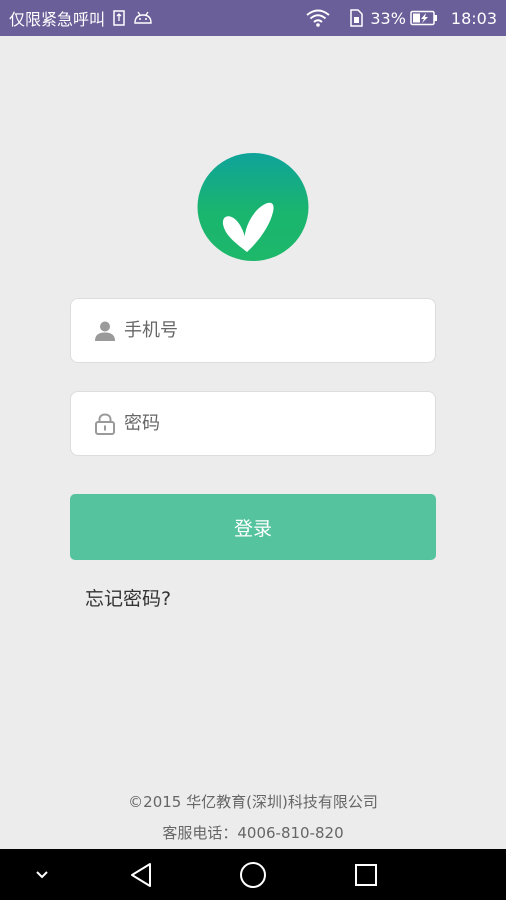 The image size is (506, 900). I want to click on home-circle-icon, so click(253, 874).